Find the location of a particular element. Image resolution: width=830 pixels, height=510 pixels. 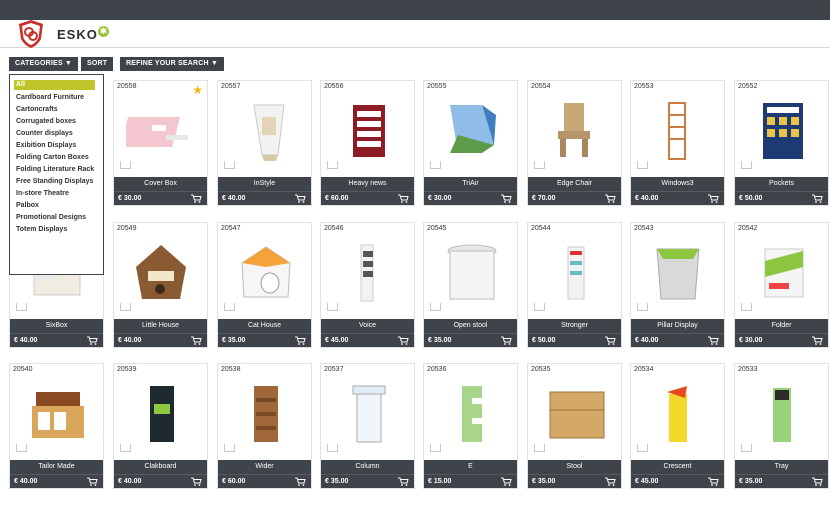

product-card: 20558 ★ Cover Box € 30.00 is located at coordinates (160, 143).